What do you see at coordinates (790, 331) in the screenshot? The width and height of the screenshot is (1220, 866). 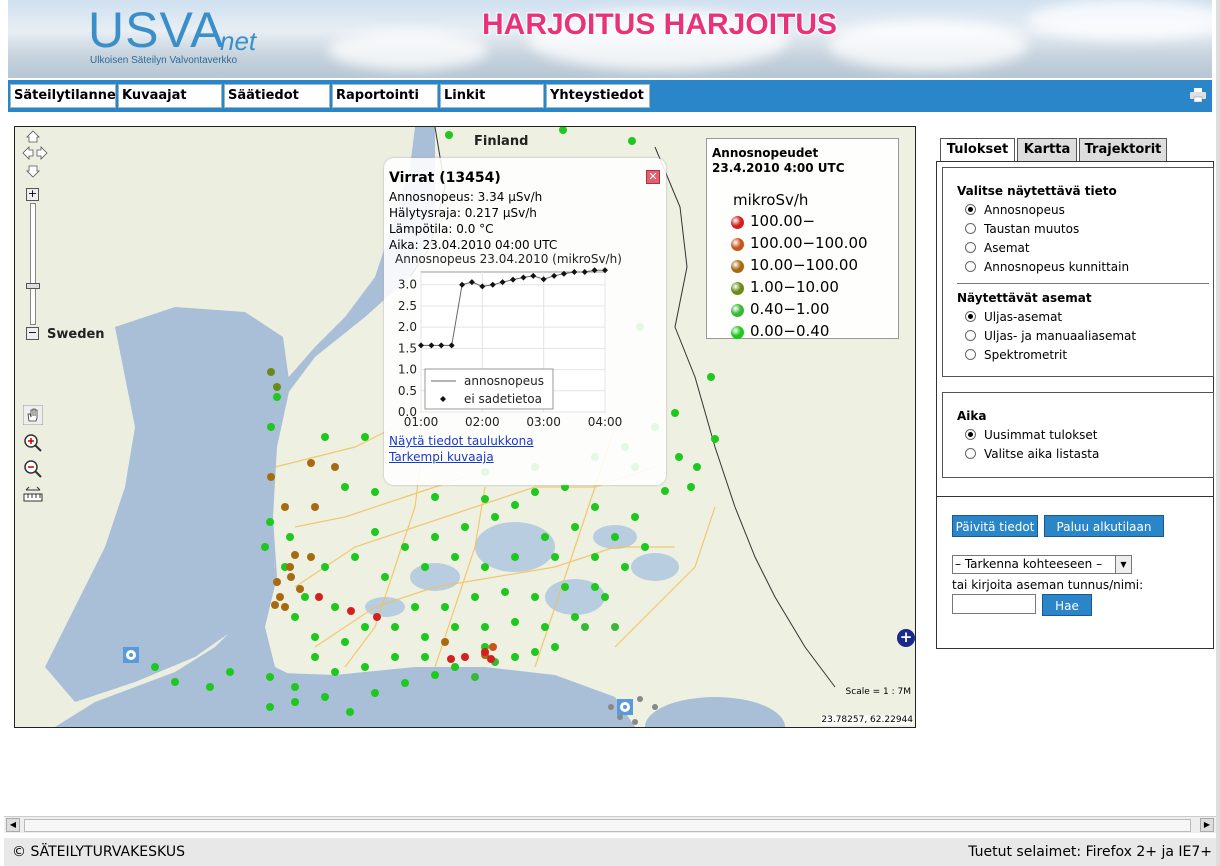 I see `legend-label: 0.00−0.40` at bounding box center [790, 331].